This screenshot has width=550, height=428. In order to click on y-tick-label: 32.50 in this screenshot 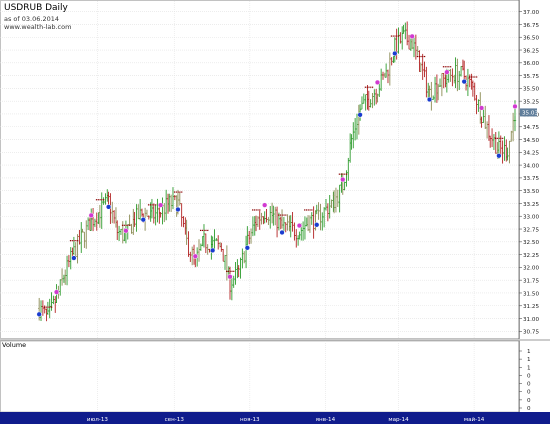, I will do `click(531, 243)`.